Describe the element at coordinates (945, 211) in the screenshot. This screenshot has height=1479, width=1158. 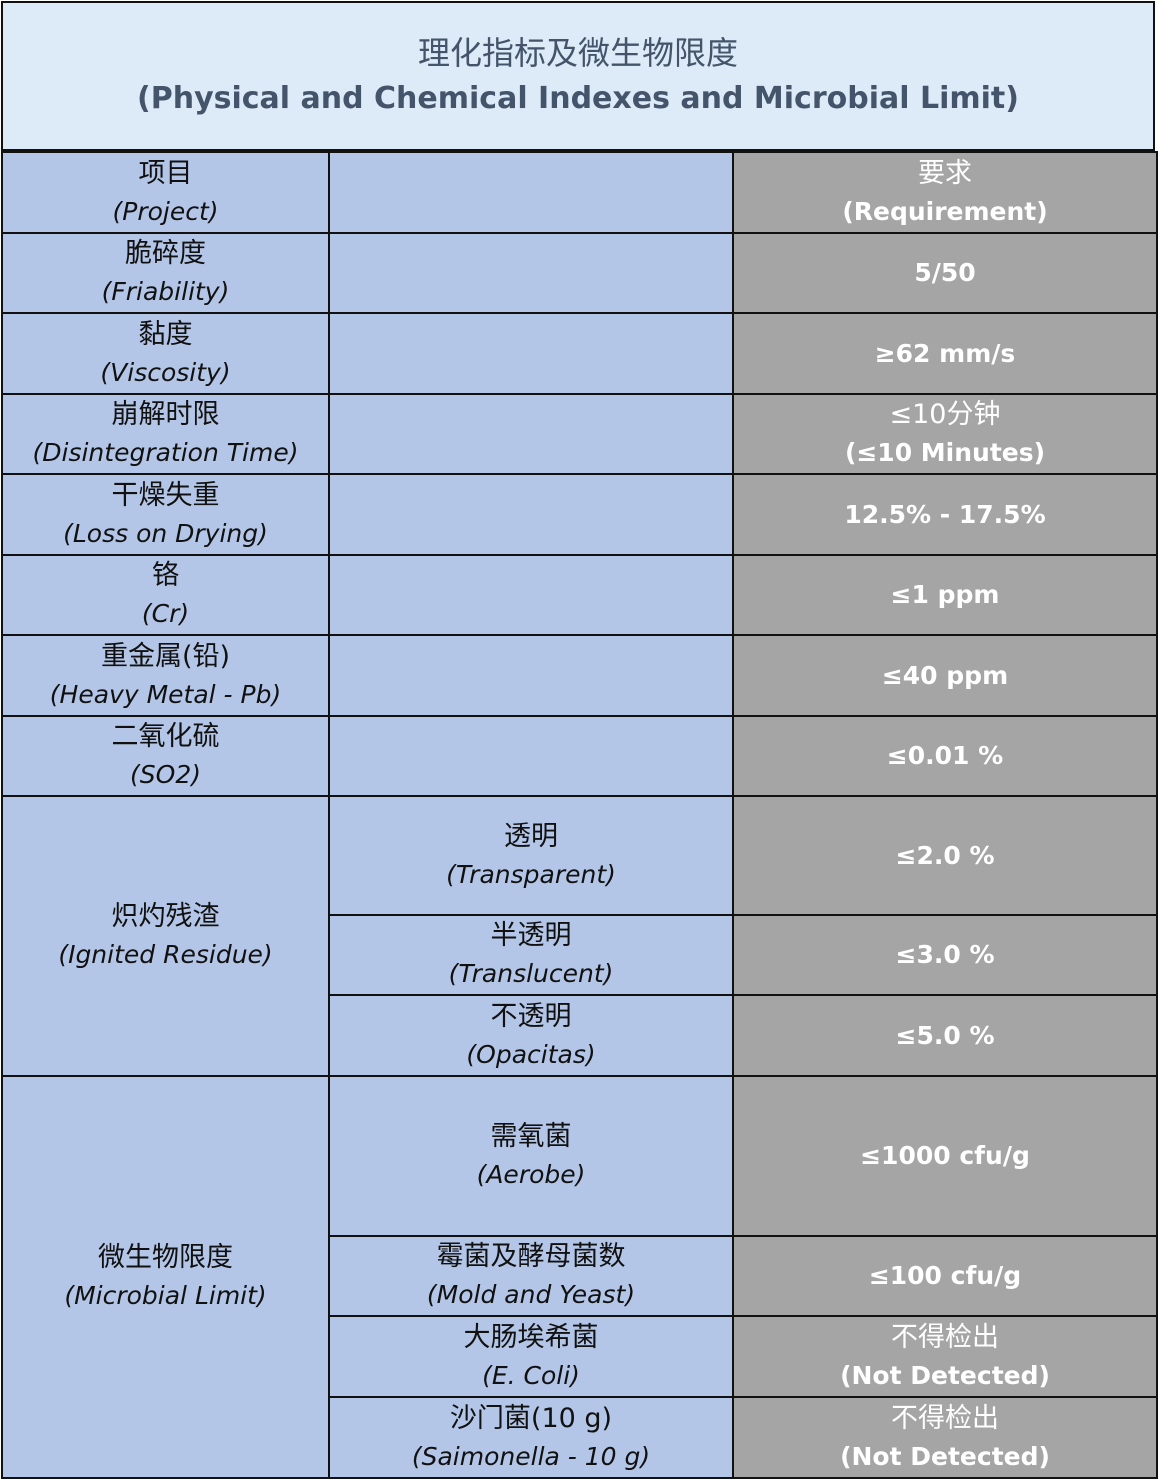
I see `header-requirement-en: (Requirement)` at that location.